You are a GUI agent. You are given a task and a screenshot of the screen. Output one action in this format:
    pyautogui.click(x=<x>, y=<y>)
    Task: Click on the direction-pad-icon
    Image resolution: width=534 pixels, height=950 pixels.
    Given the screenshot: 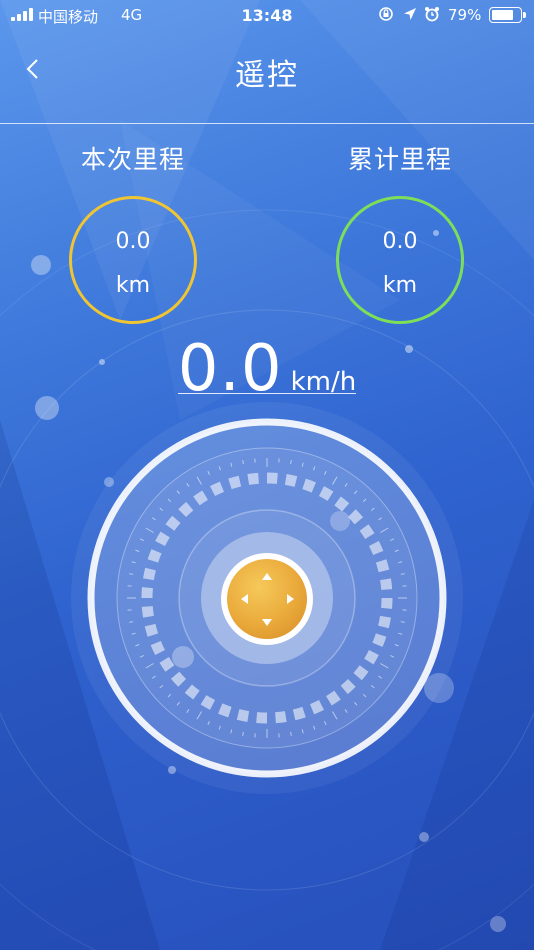 What is the action you would take?
    pyautogui.click(x=267, y=599)
    